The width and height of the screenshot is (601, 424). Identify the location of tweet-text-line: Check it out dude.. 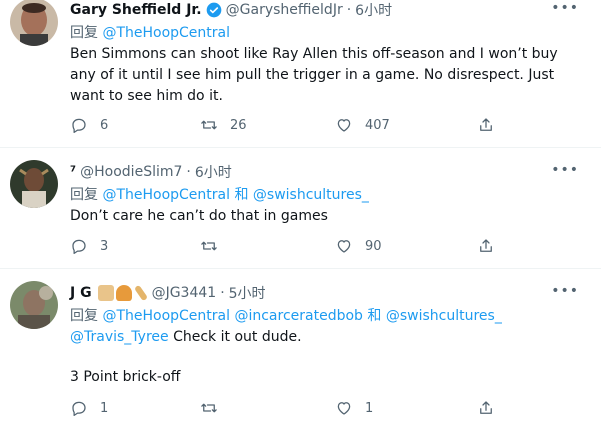
(237, 337).